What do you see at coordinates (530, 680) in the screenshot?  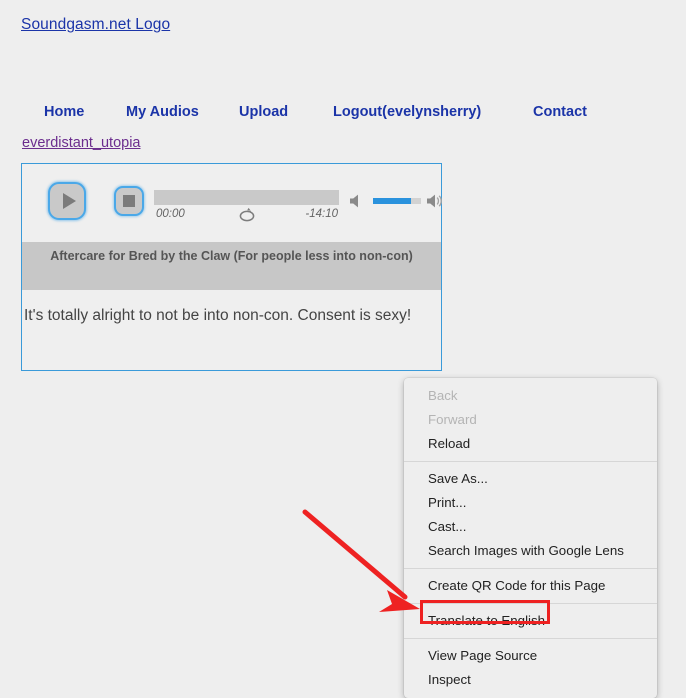 I see `context-menu-item-inspect: Inspect` at bounding box center [530, 680].